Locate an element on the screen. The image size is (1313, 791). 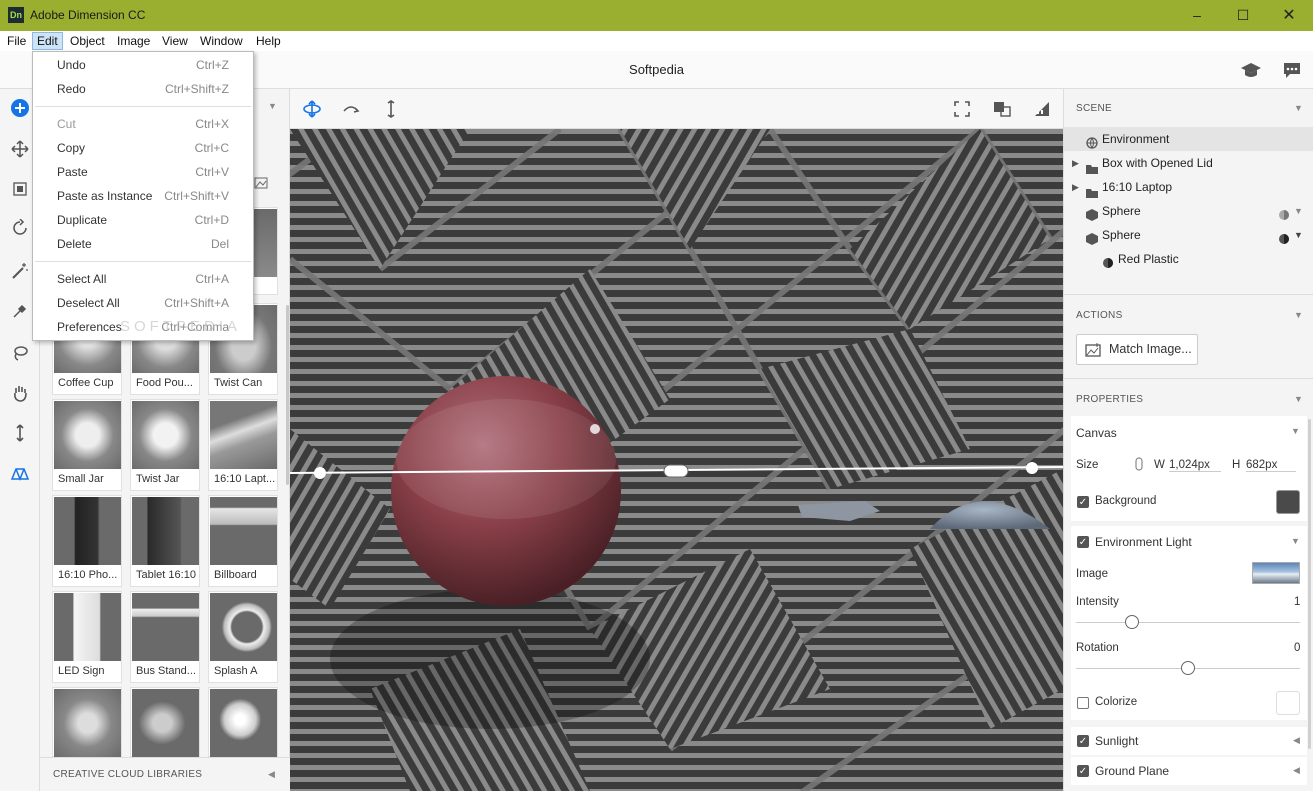
collapse-icon: ◀ is located at coordinates (271, 774).